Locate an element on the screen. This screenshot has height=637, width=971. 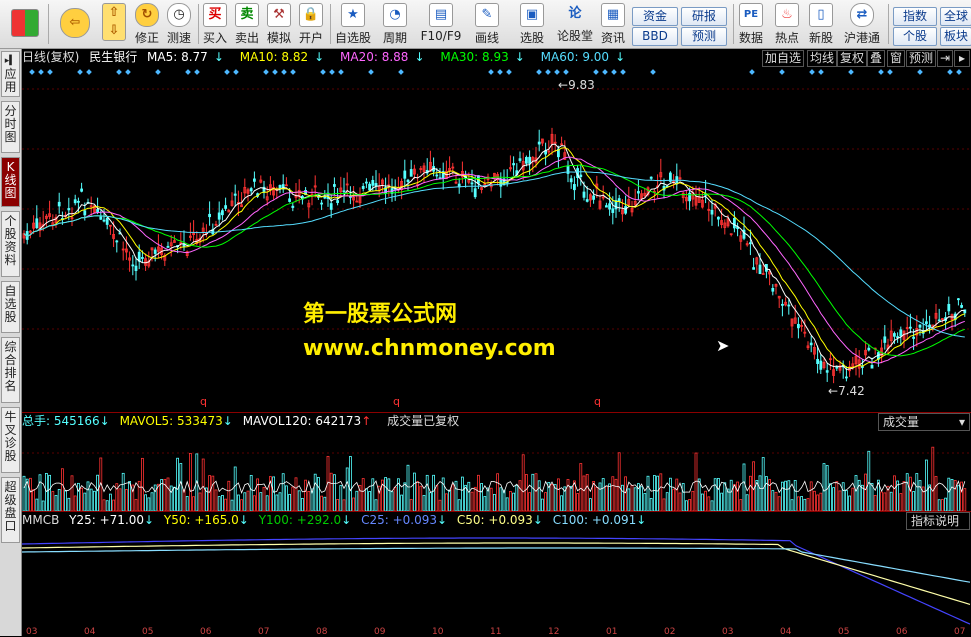
forecast-button: 预测 is located at coordinates (704, 36).